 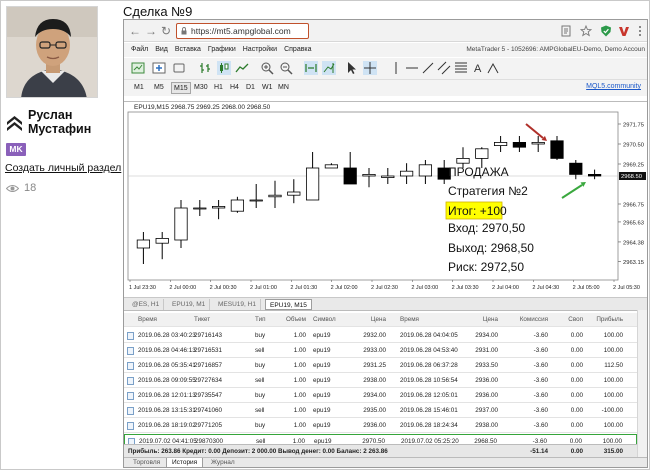 What do you see at coordinates (385, 303) in the screenshot?
I see `chart-tabs: @ES, H1 EPU19, M1 MESU19, H1 EPU19, M15` at bounding box center [385, 303].